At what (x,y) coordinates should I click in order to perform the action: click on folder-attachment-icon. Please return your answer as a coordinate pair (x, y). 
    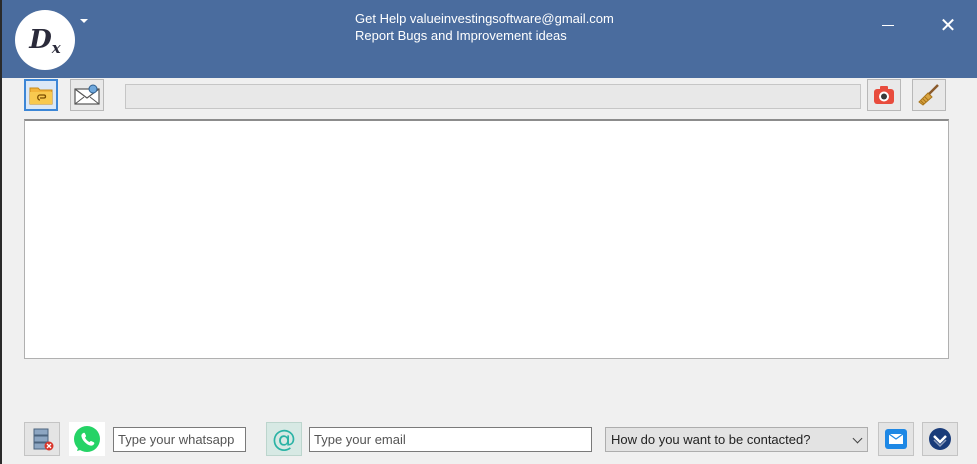
    Looking at the image, I should click on (41, 96).